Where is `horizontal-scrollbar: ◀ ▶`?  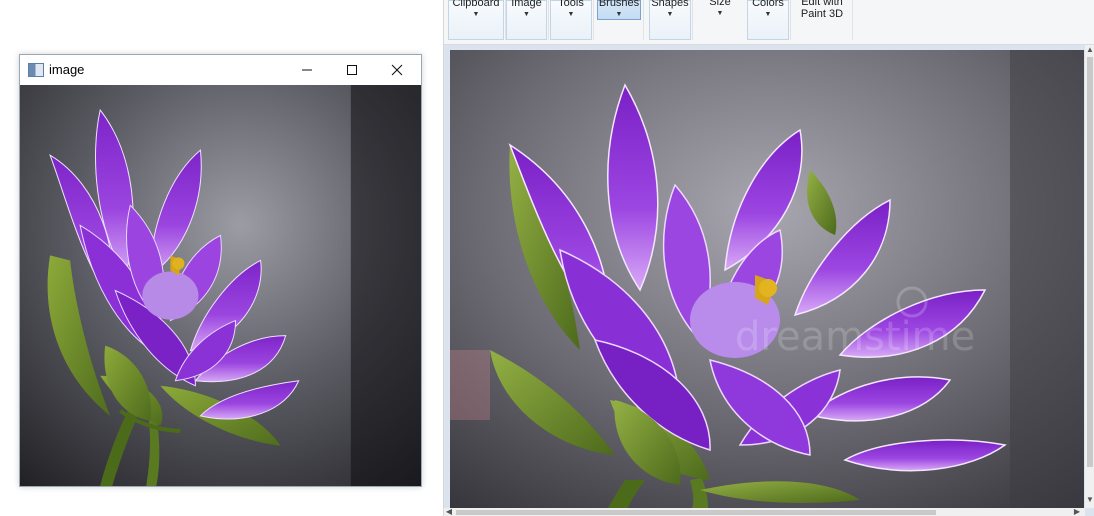 horizontal-scrollbar: ◀ ▶ is located at coordinates (764, 511).